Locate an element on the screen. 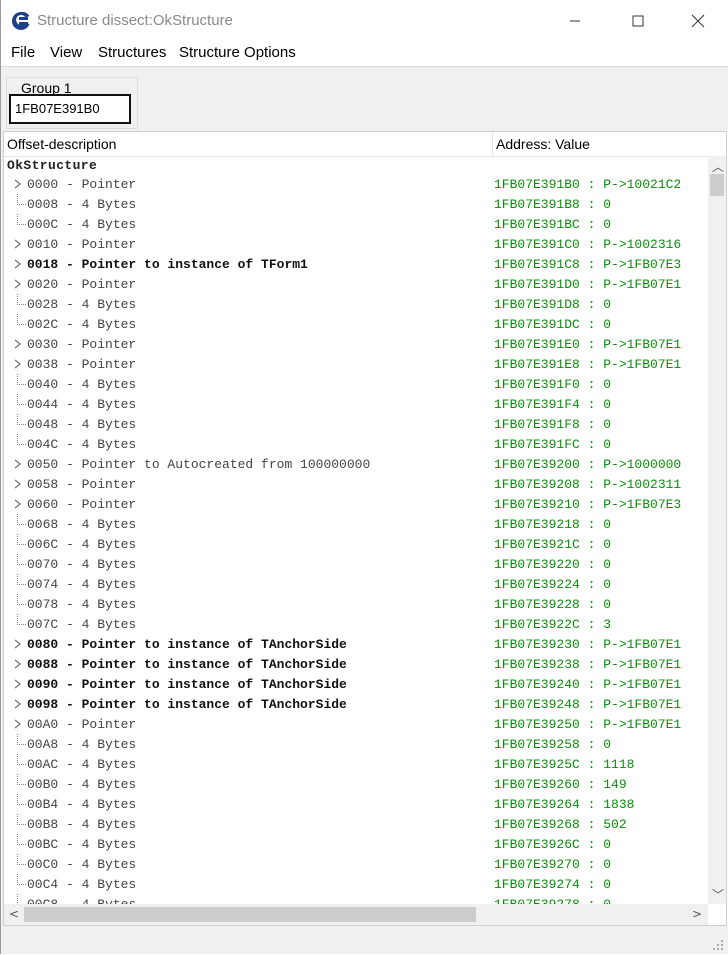 The width and height of the screenshot is (728, 955). structure-row: 0030 - Pointer 1FB07E391E0 : P->1FB07E1 is located at coordinates (356, 344).